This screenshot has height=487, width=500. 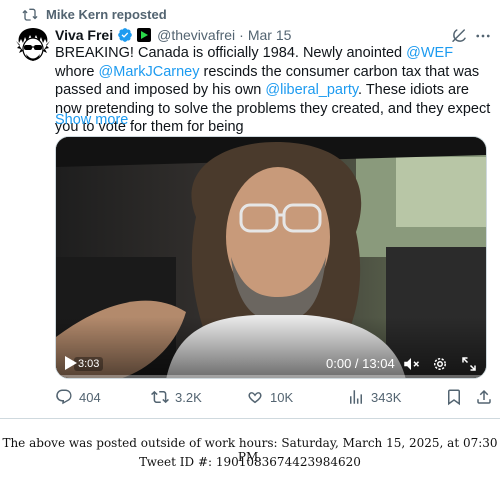 I want to click on like-button: 10K, so click(x=269, y=397).